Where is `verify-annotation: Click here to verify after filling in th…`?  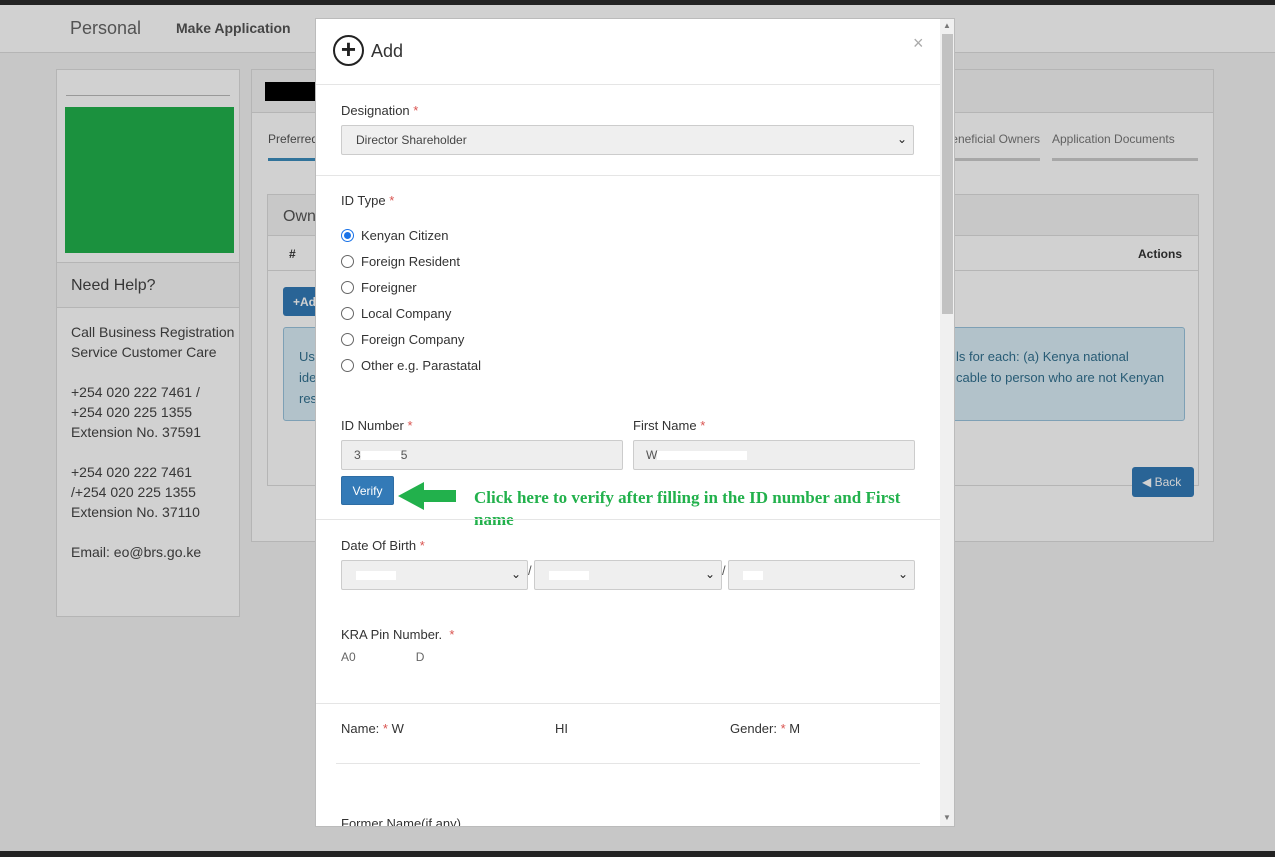 verify-annotation: Click here to verify after filling in th… is located at coordinates (687, 508).